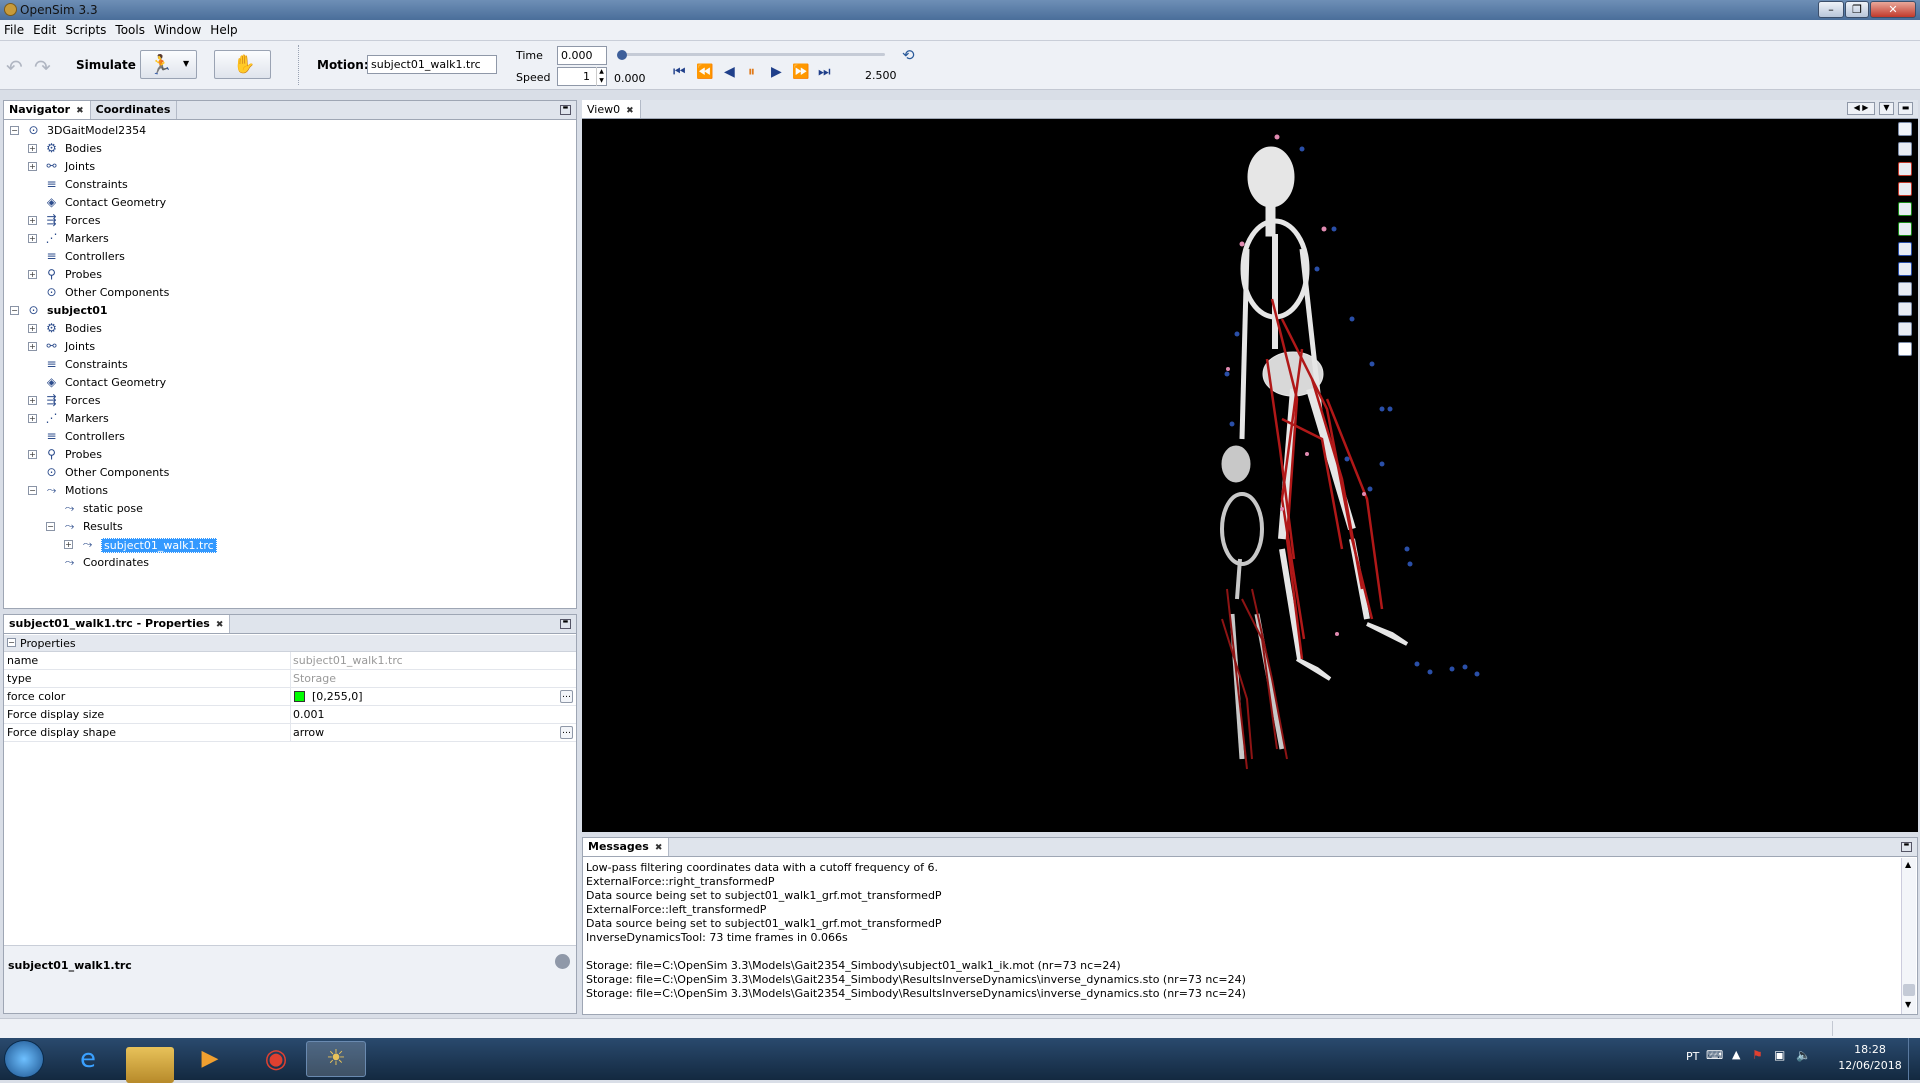 The height and width of the screenshot is (1083, 1920). Describe the element at coordinates (751, 72) in the screenshot. I see `pause-icon: ⏸` at that location.